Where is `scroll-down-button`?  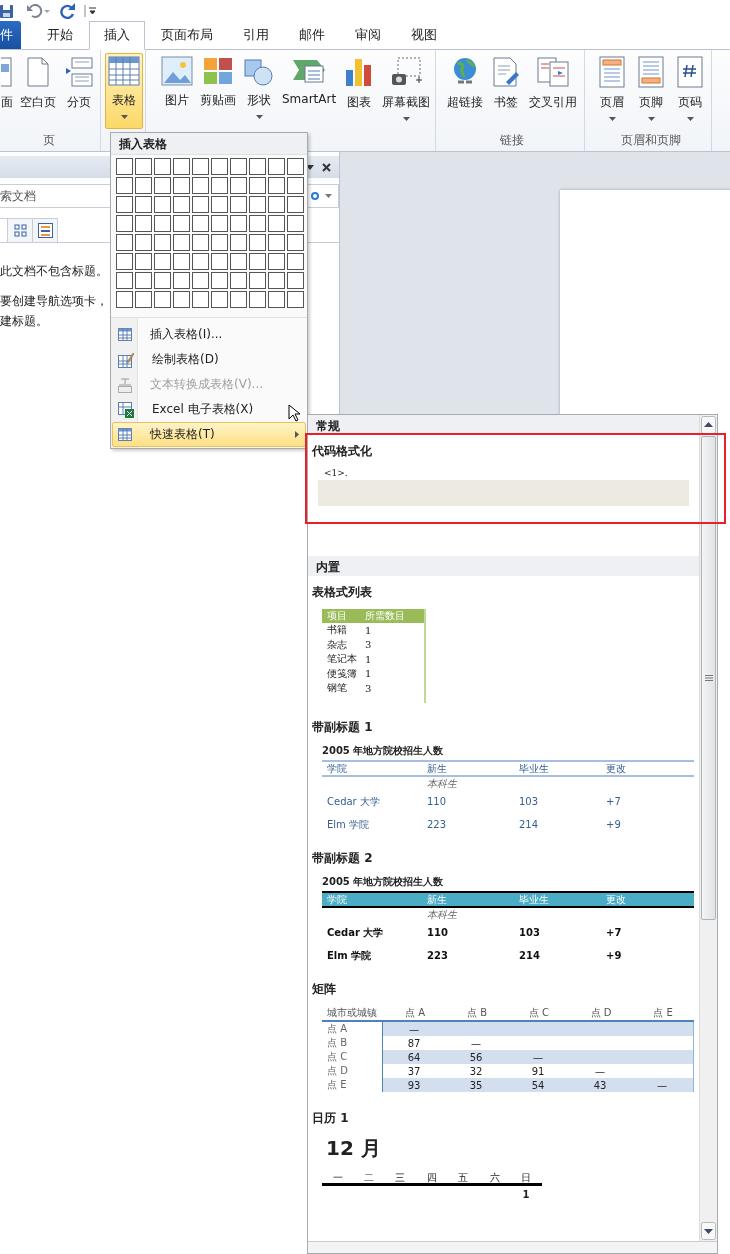
scroll-down-button is located at coordinates (708, 1231).